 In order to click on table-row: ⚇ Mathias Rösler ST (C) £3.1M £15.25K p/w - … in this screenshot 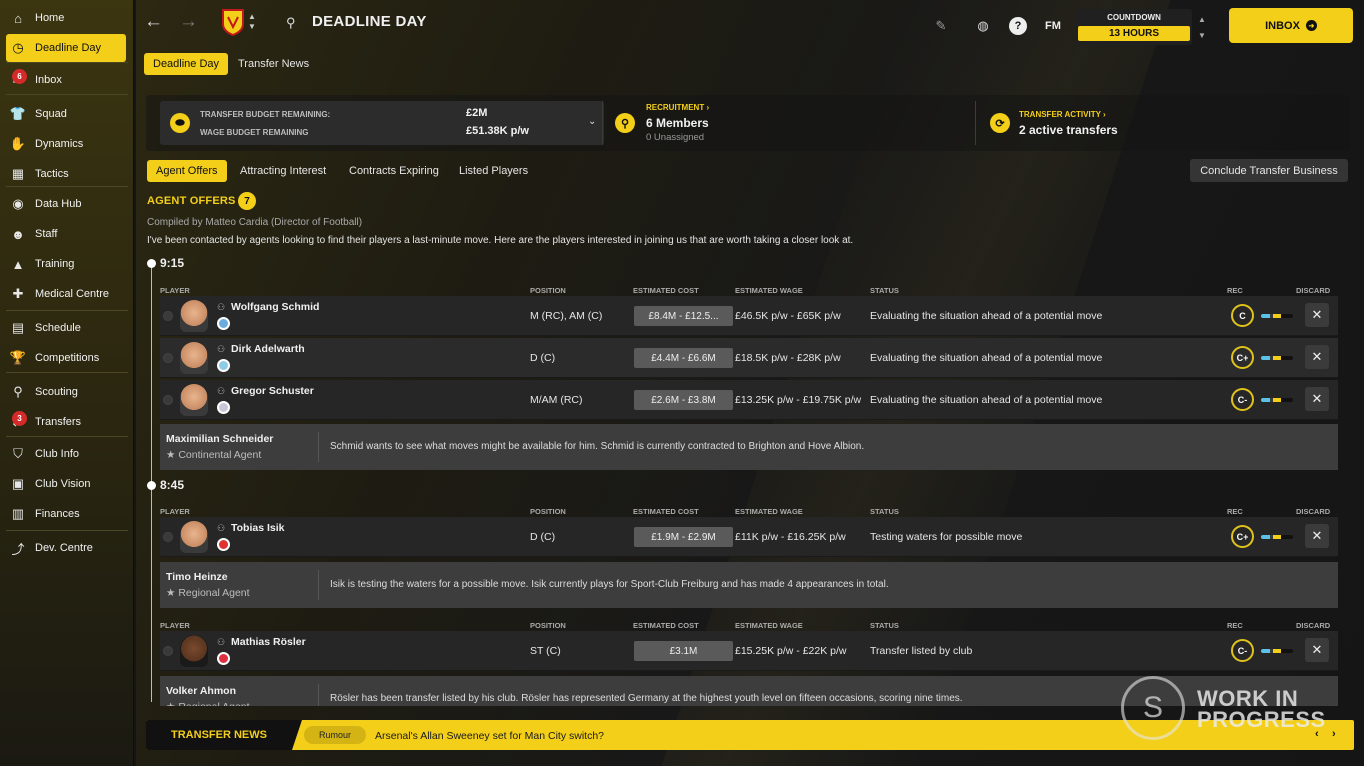, I will do `click(749, 651)`.